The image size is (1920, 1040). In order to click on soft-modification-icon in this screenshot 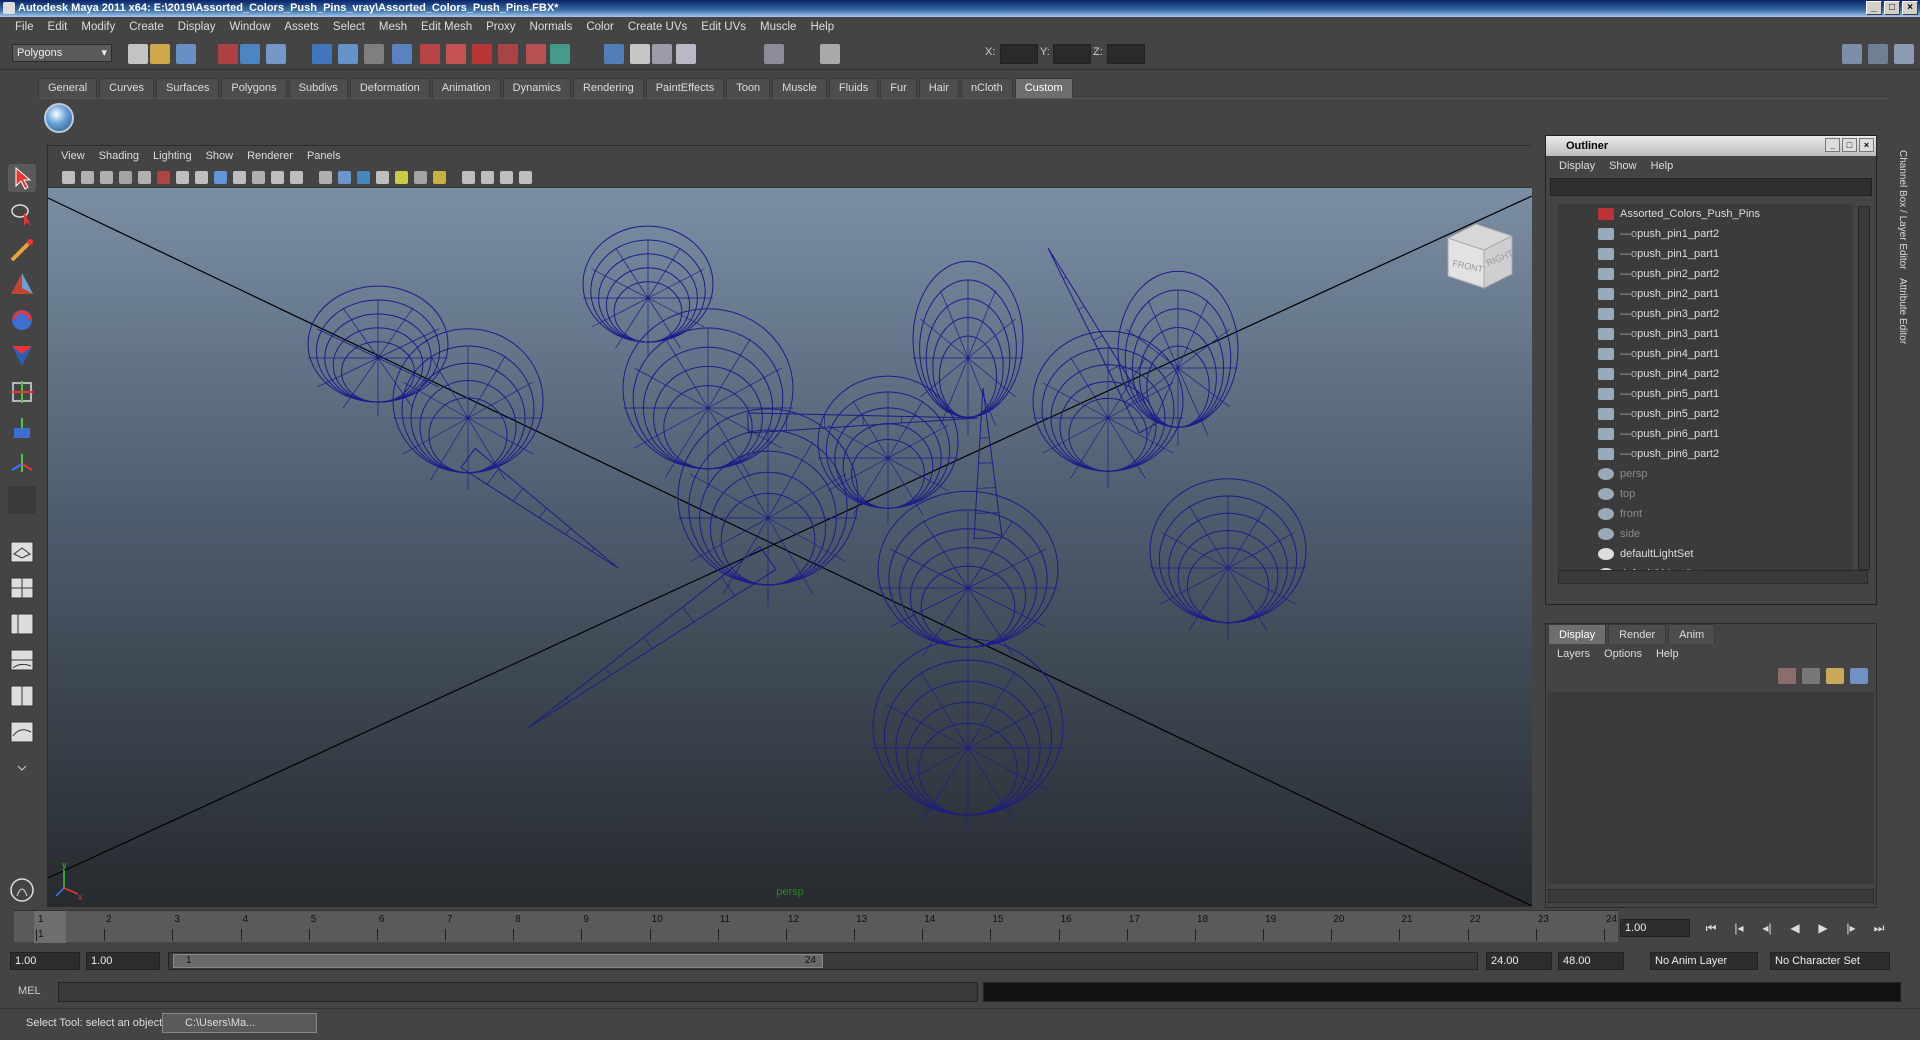, I will do `click(22, 428)`.